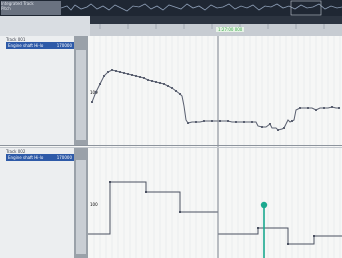 The image size is (342, 258). What do you see at coordinates (264, 205) in the screenshot?
I see `selected-edit-point-icon` at bounding box center [264, 205].